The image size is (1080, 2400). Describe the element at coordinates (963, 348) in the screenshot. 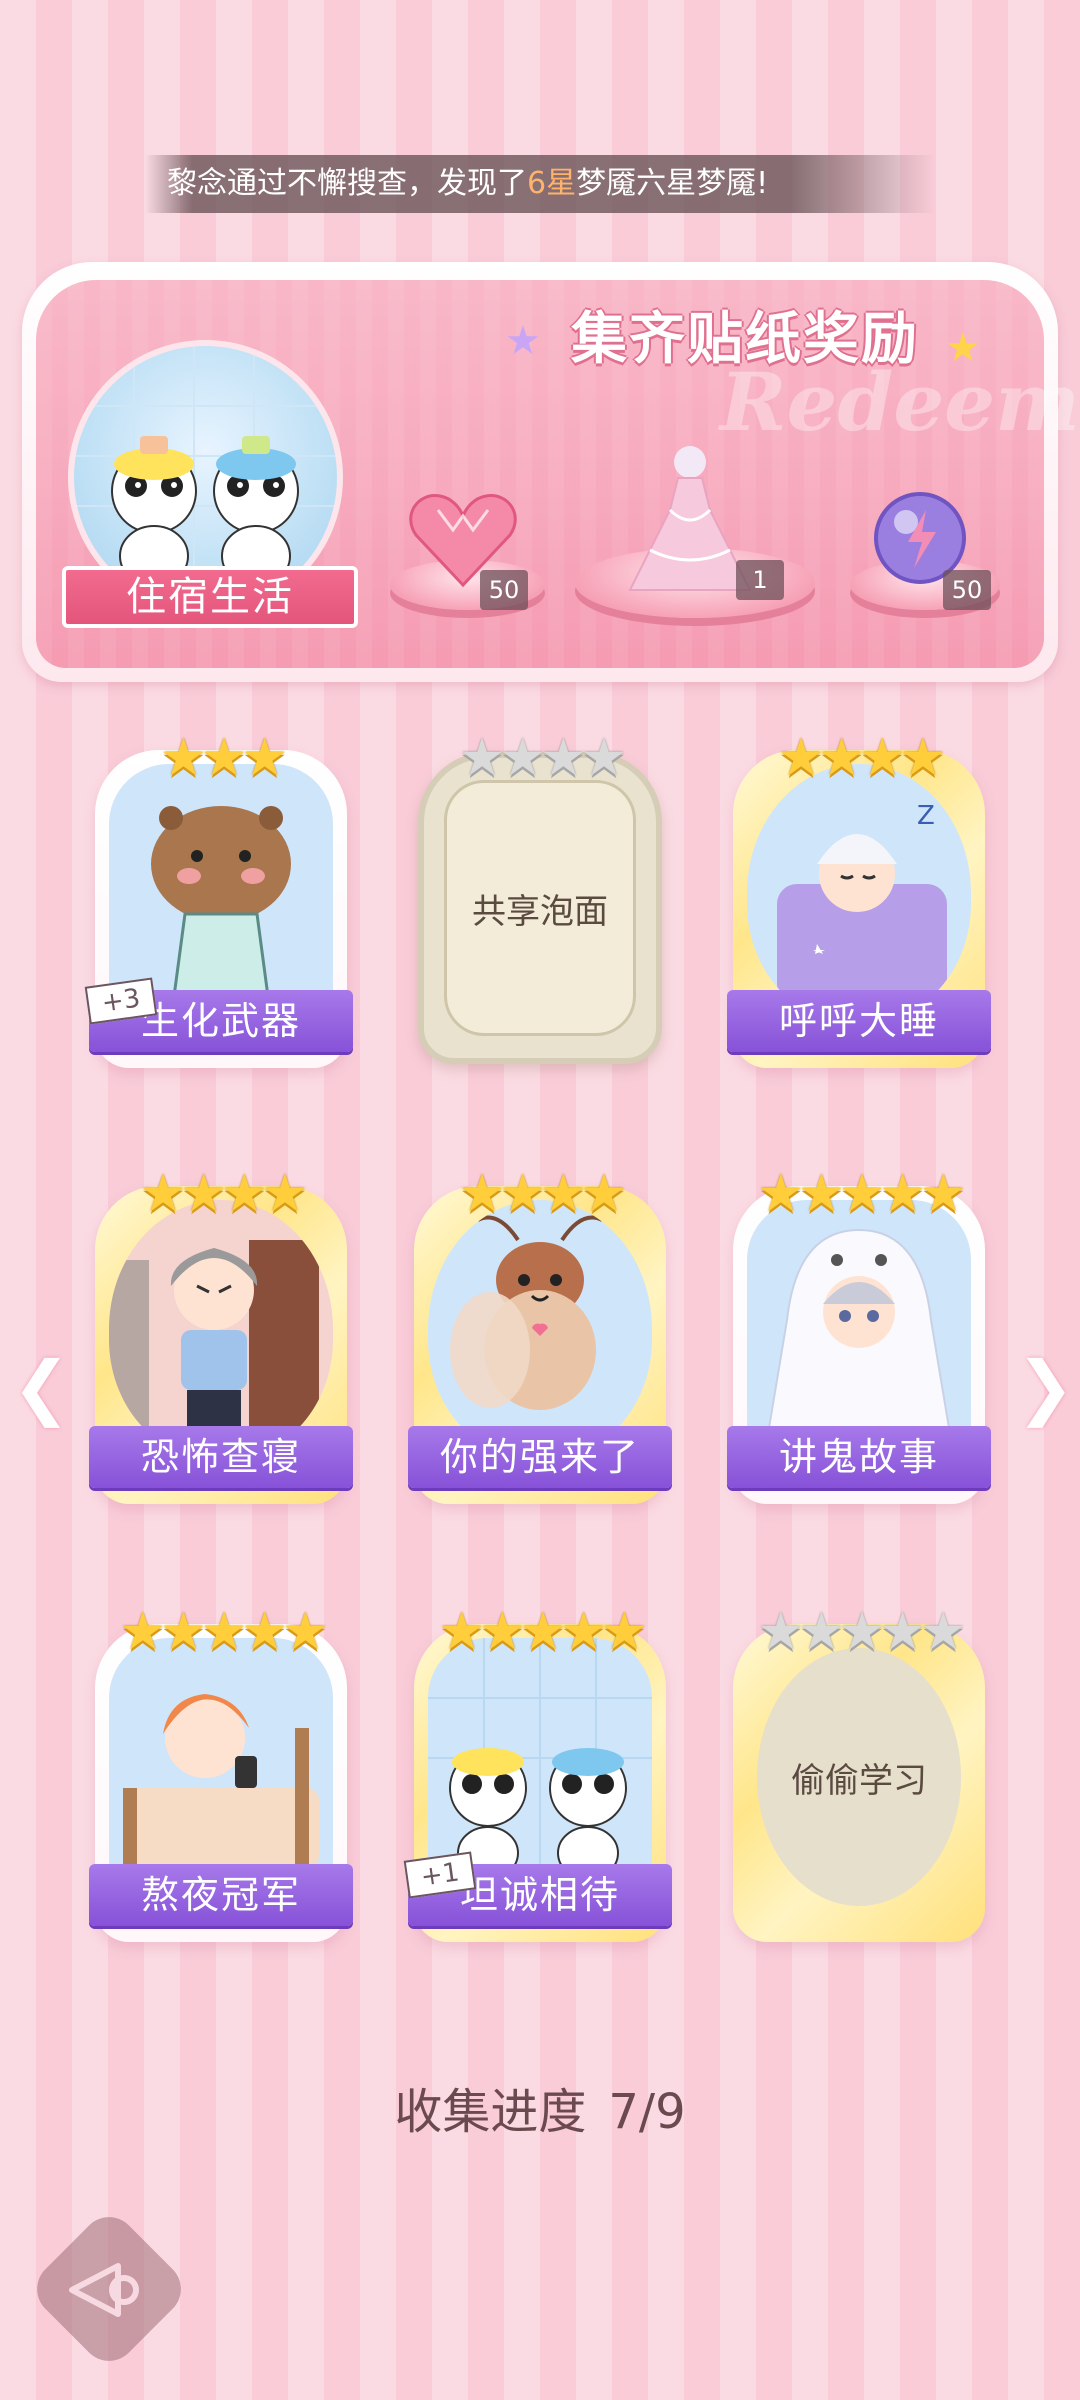

I see `yellow-star-icon: ★` at that location.